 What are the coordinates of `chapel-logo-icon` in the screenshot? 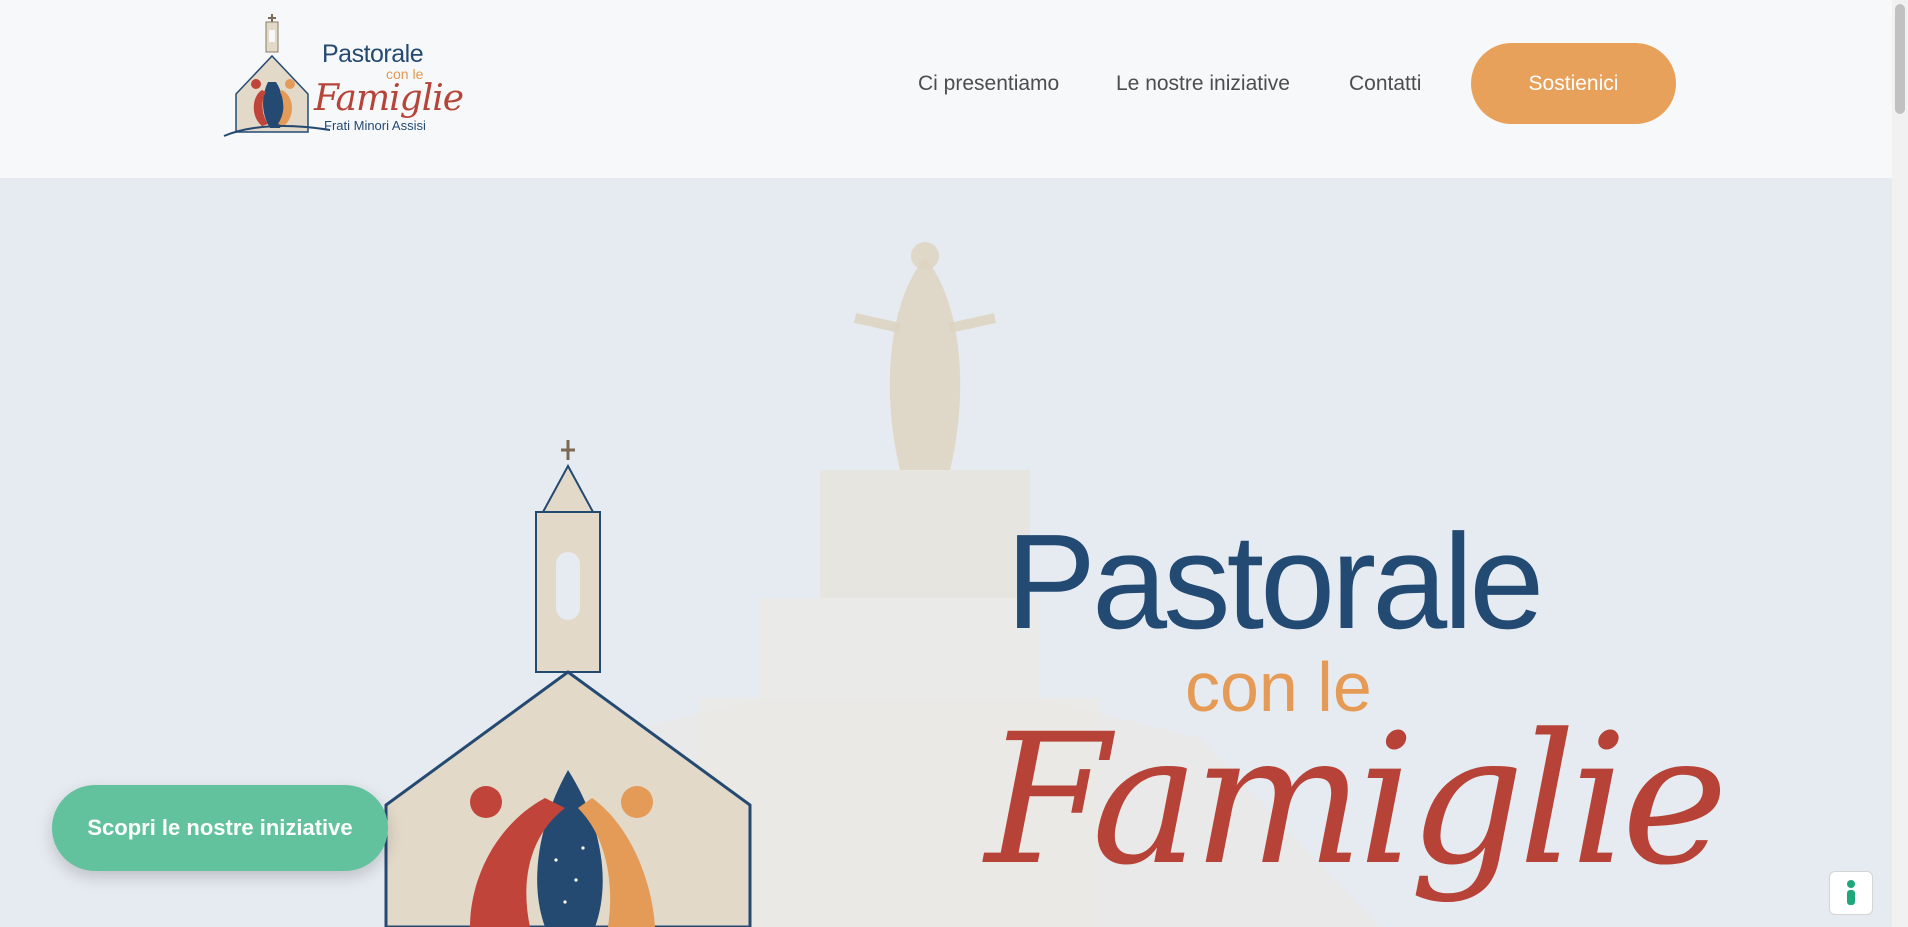 It's located at (277, 75).